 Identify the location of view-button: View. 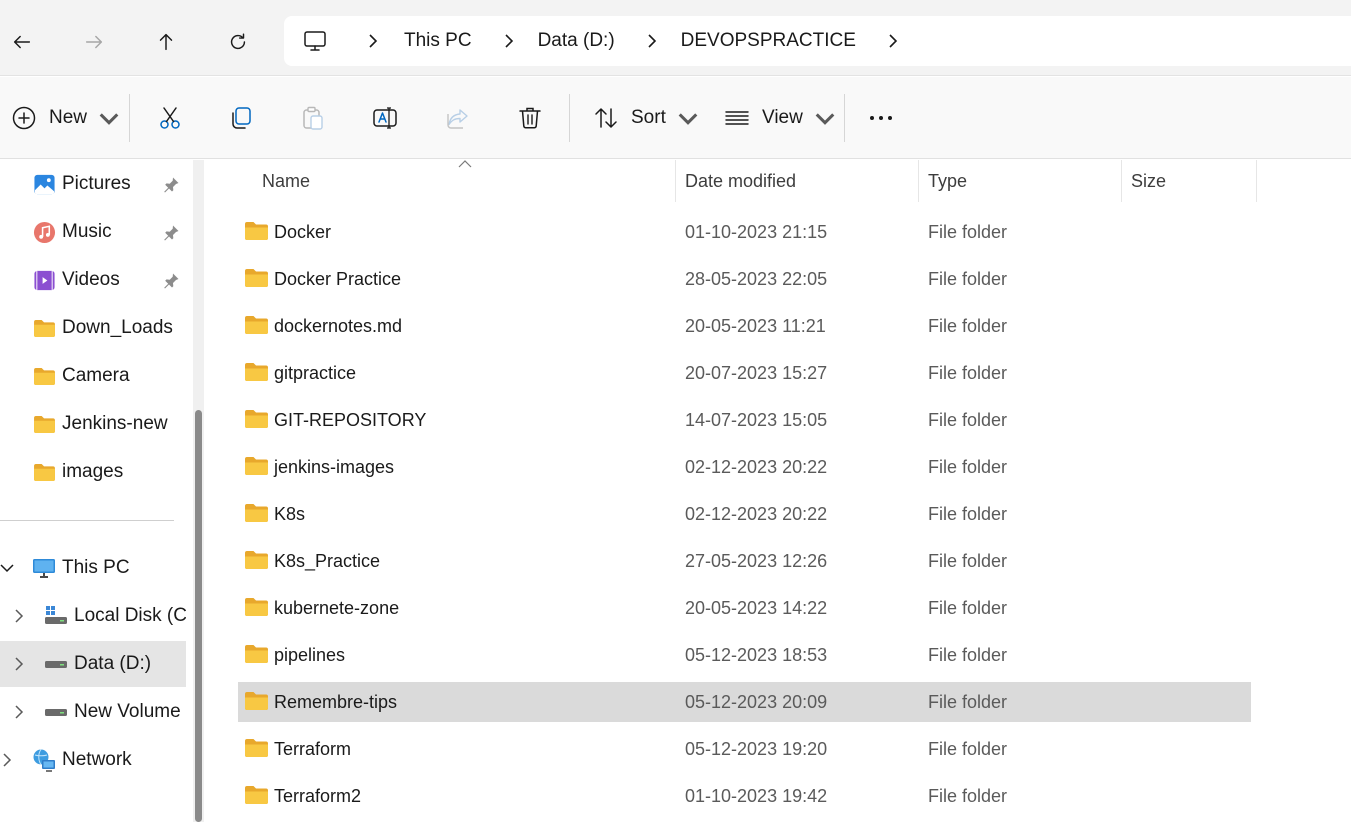
(781, 118).